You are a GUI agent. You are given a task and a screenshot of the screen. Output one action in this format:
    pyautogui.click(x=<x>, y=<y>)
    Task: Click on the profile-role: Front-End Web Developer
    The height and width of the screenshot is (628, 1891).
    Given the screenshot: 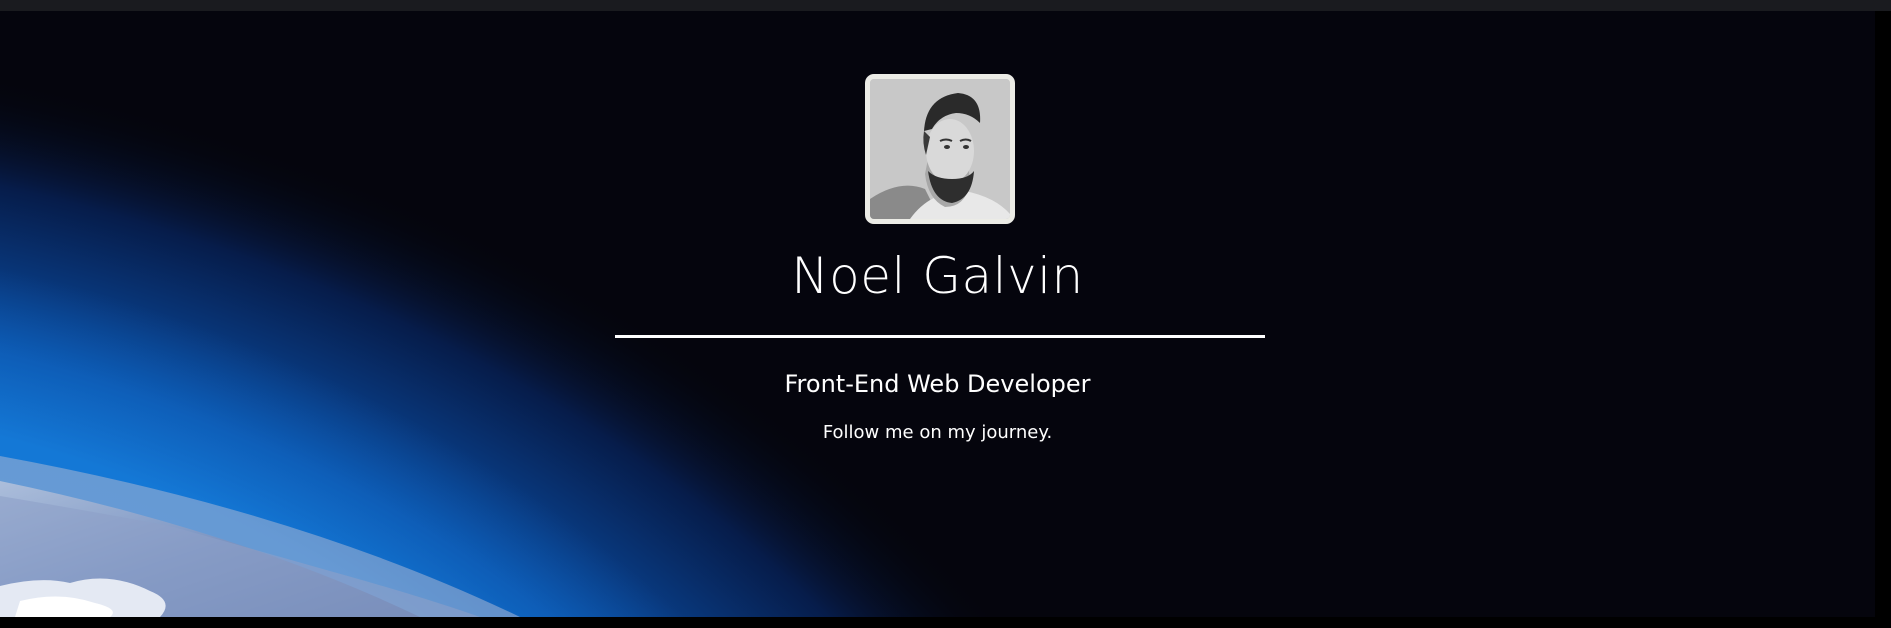 What is the action you would take?
    pyautogui.click(x=937, y=384)
    